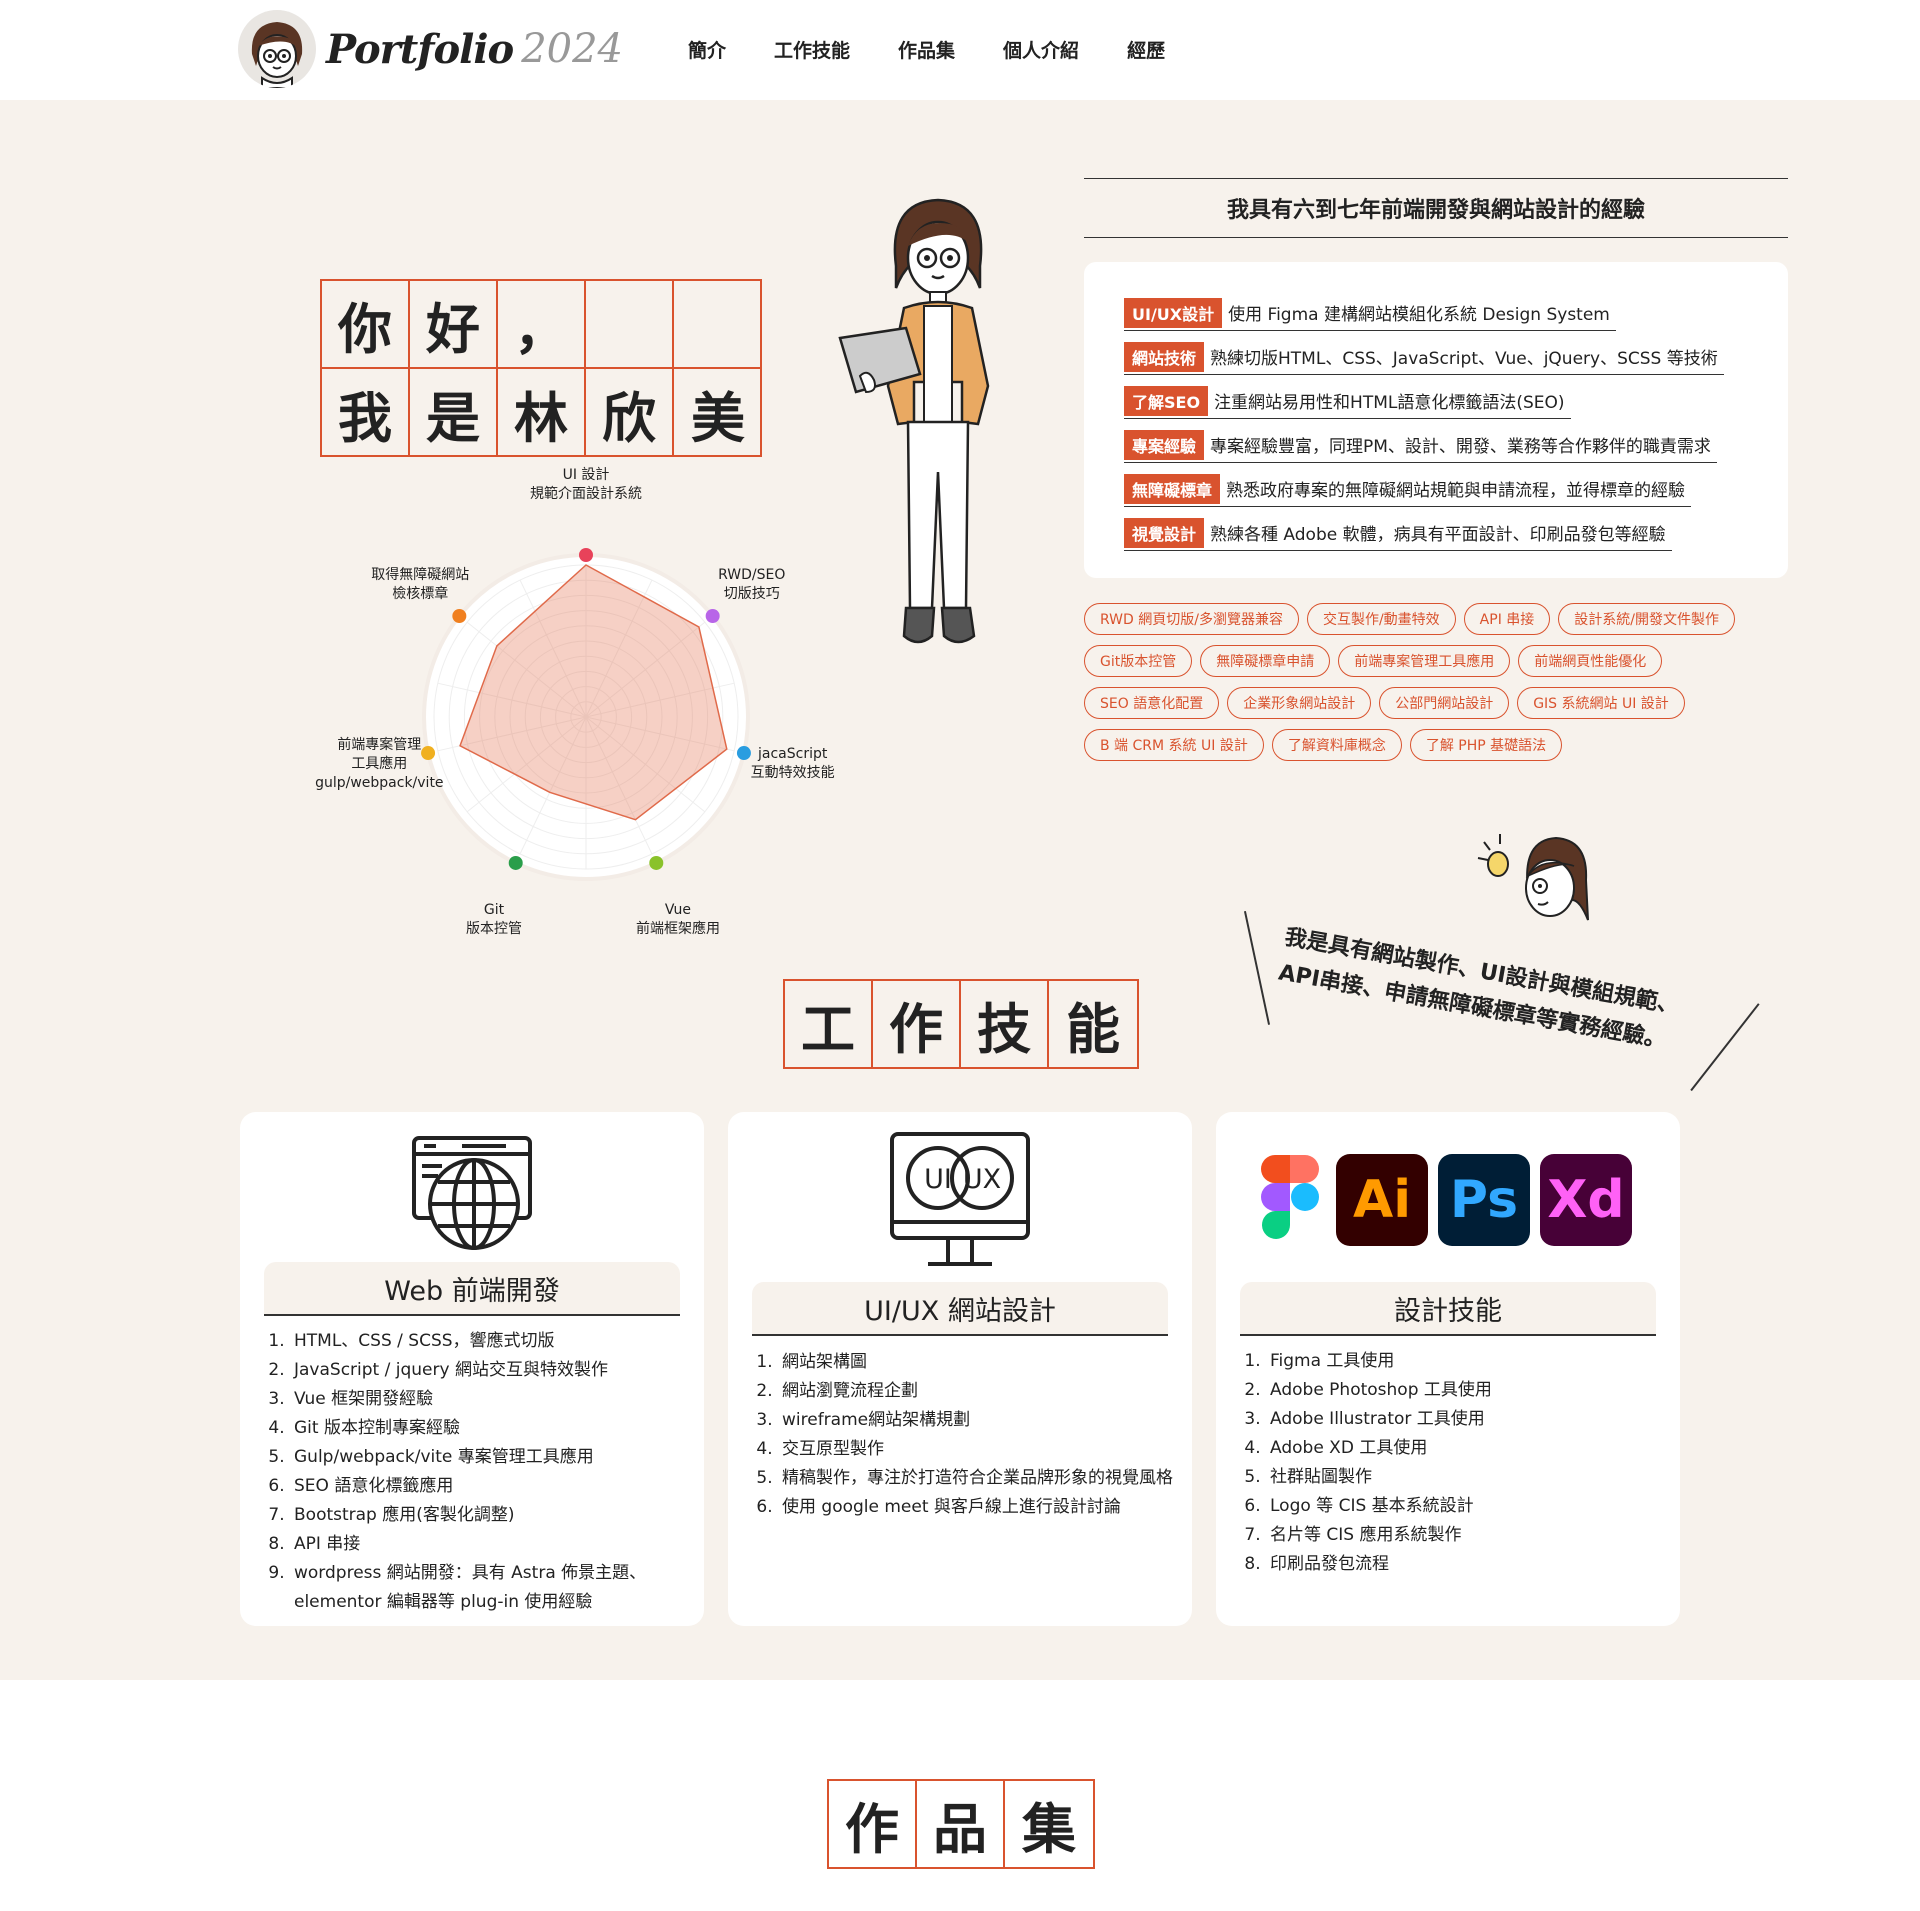 The width and height of the screenshot is (1920, 1911). Describe the element at coordinates (978, 1449) in the screenshot. I see `skill-list-item: 交互原型製作` at that location.